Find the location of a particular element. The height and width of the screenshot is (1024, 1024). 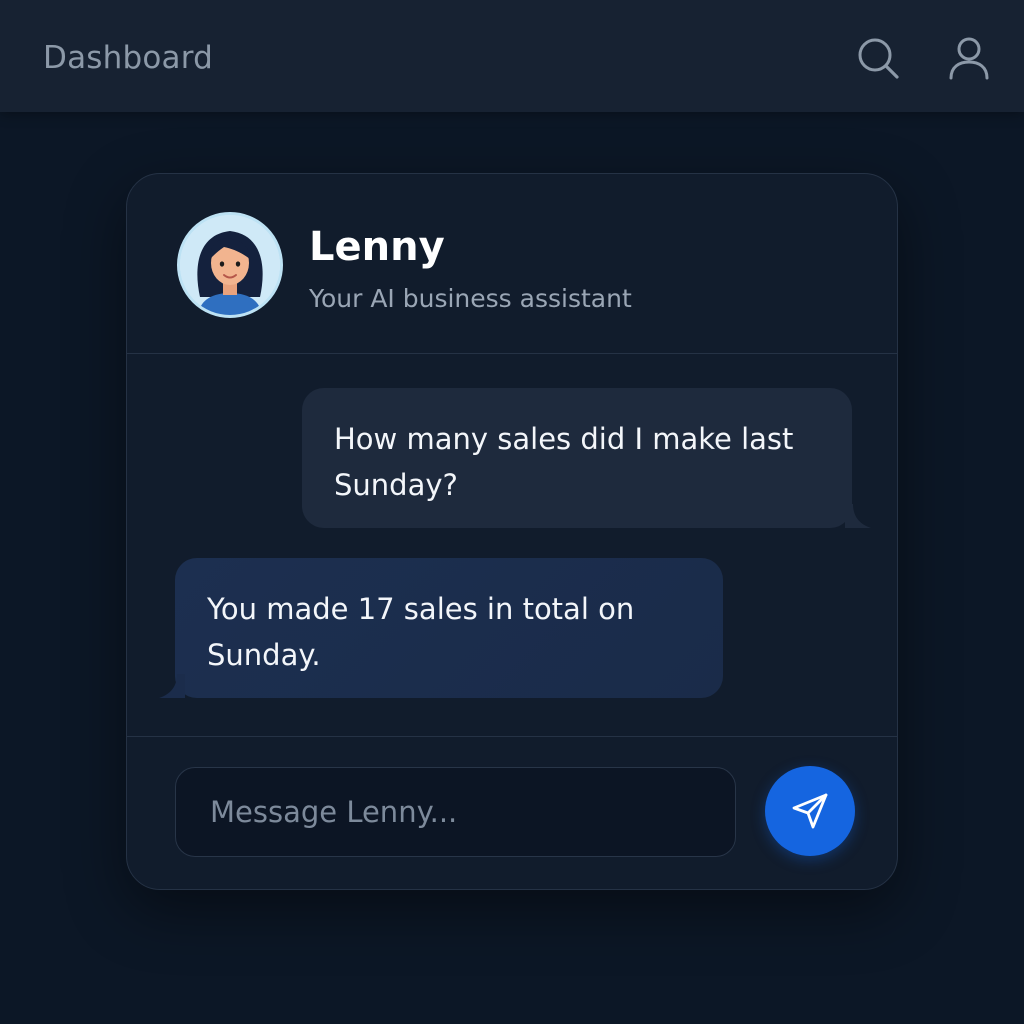

send-icon is located at coordinates (810, 811).